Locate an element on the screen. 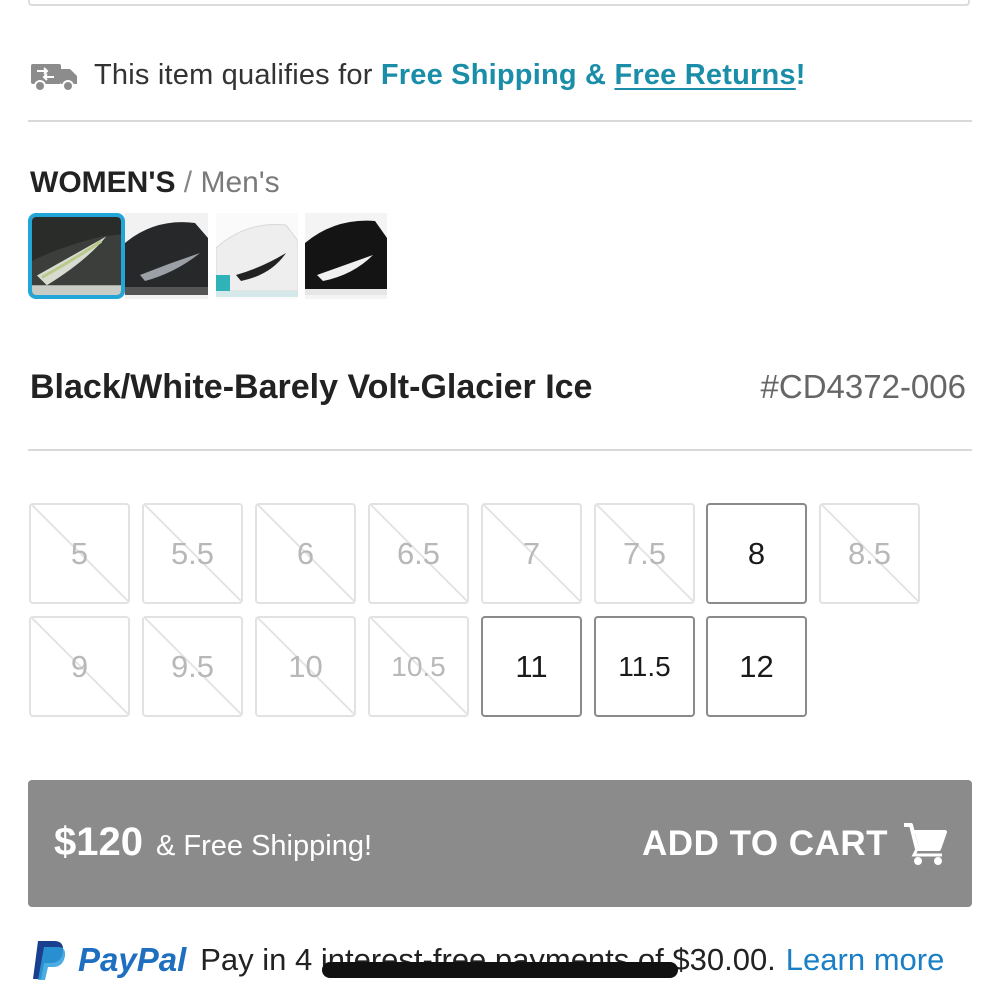  price-shipping-note: & Free Shipping! is located at coordinates (264, 846).